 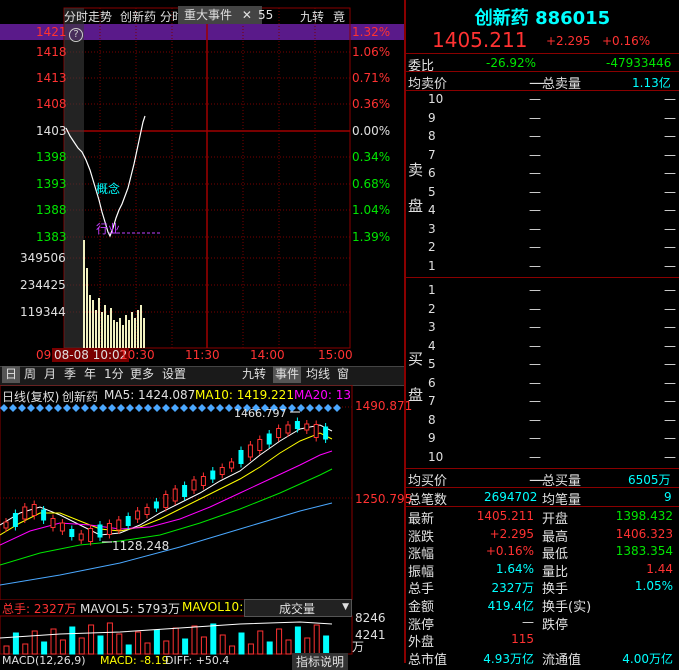 I want to click on stat-label-left: 总市值, so click(x=428, y=660).